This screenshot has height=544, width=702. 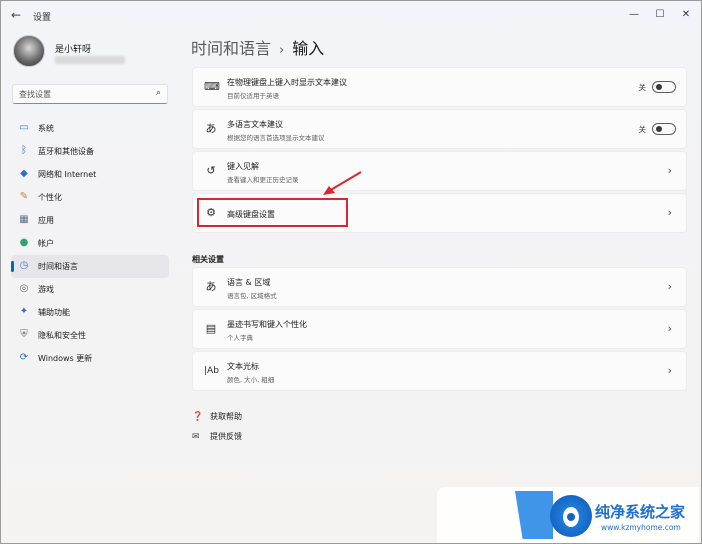 What do you see at coordinates (249, 282) in the screenshot?
I see `card-title: 语言 & 区域` at bounding box center [249, 282].